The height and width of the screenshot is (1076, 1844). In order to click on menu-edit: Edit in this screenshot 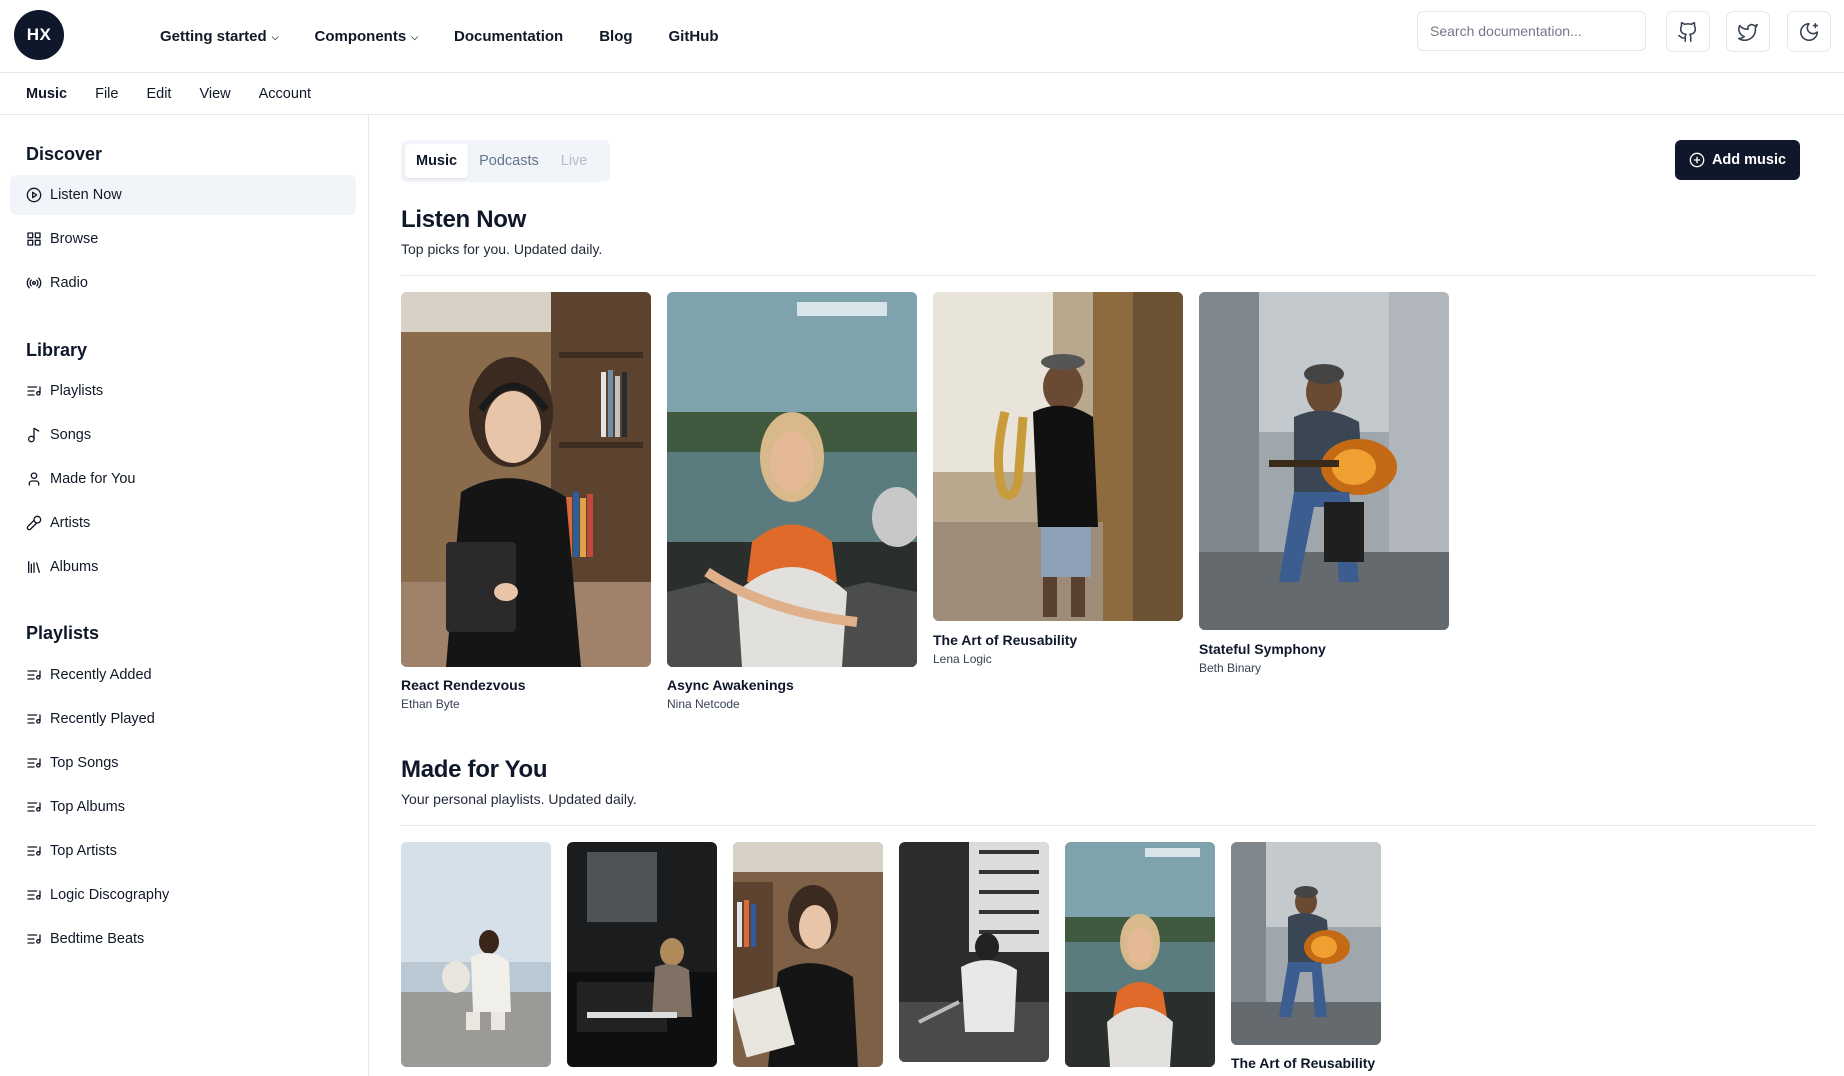, I will do `click(158, 94)`.